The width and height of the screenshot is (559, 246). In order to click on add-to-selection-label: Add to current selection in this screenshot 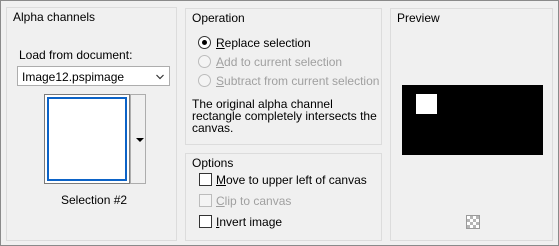, I will do `click(279, 62)`.